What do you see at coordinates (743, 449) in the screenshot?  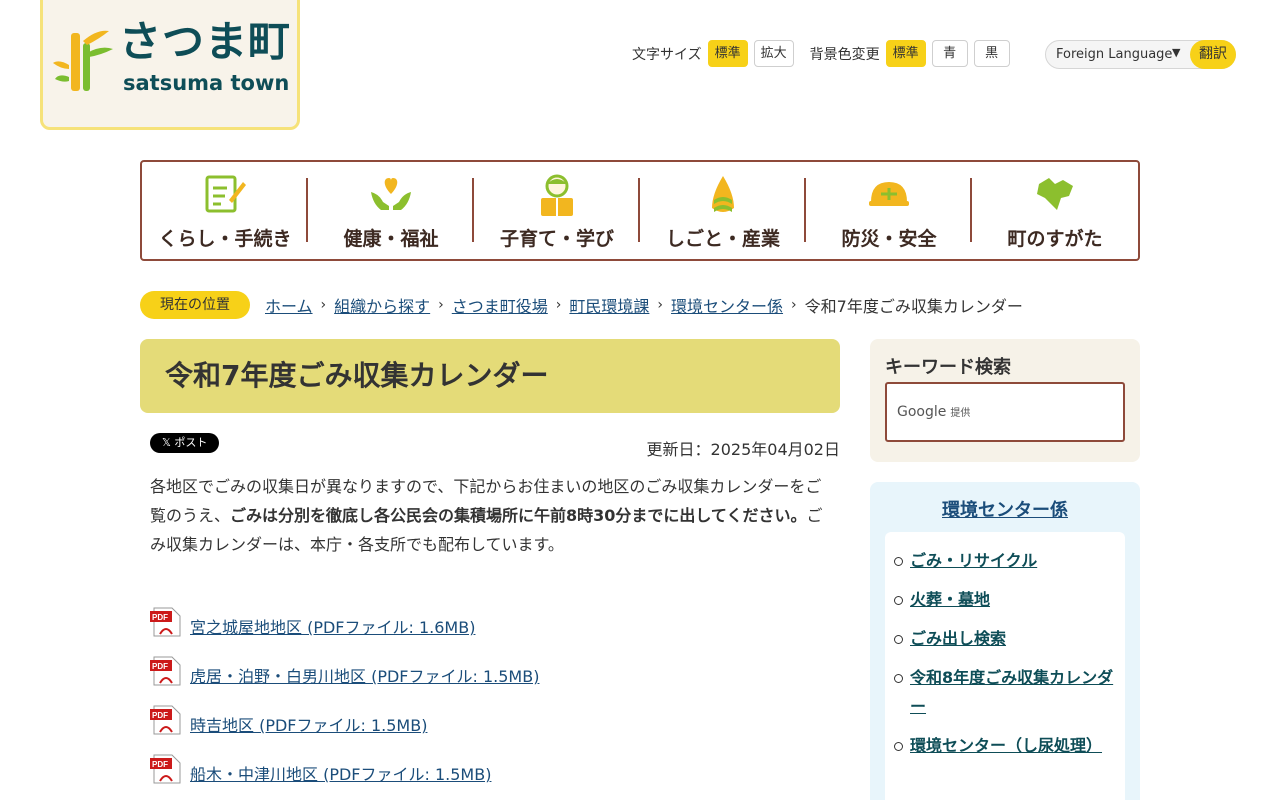 I see `updated-date: 更新日：2025年04月02日` at bounding box center [743, 449].